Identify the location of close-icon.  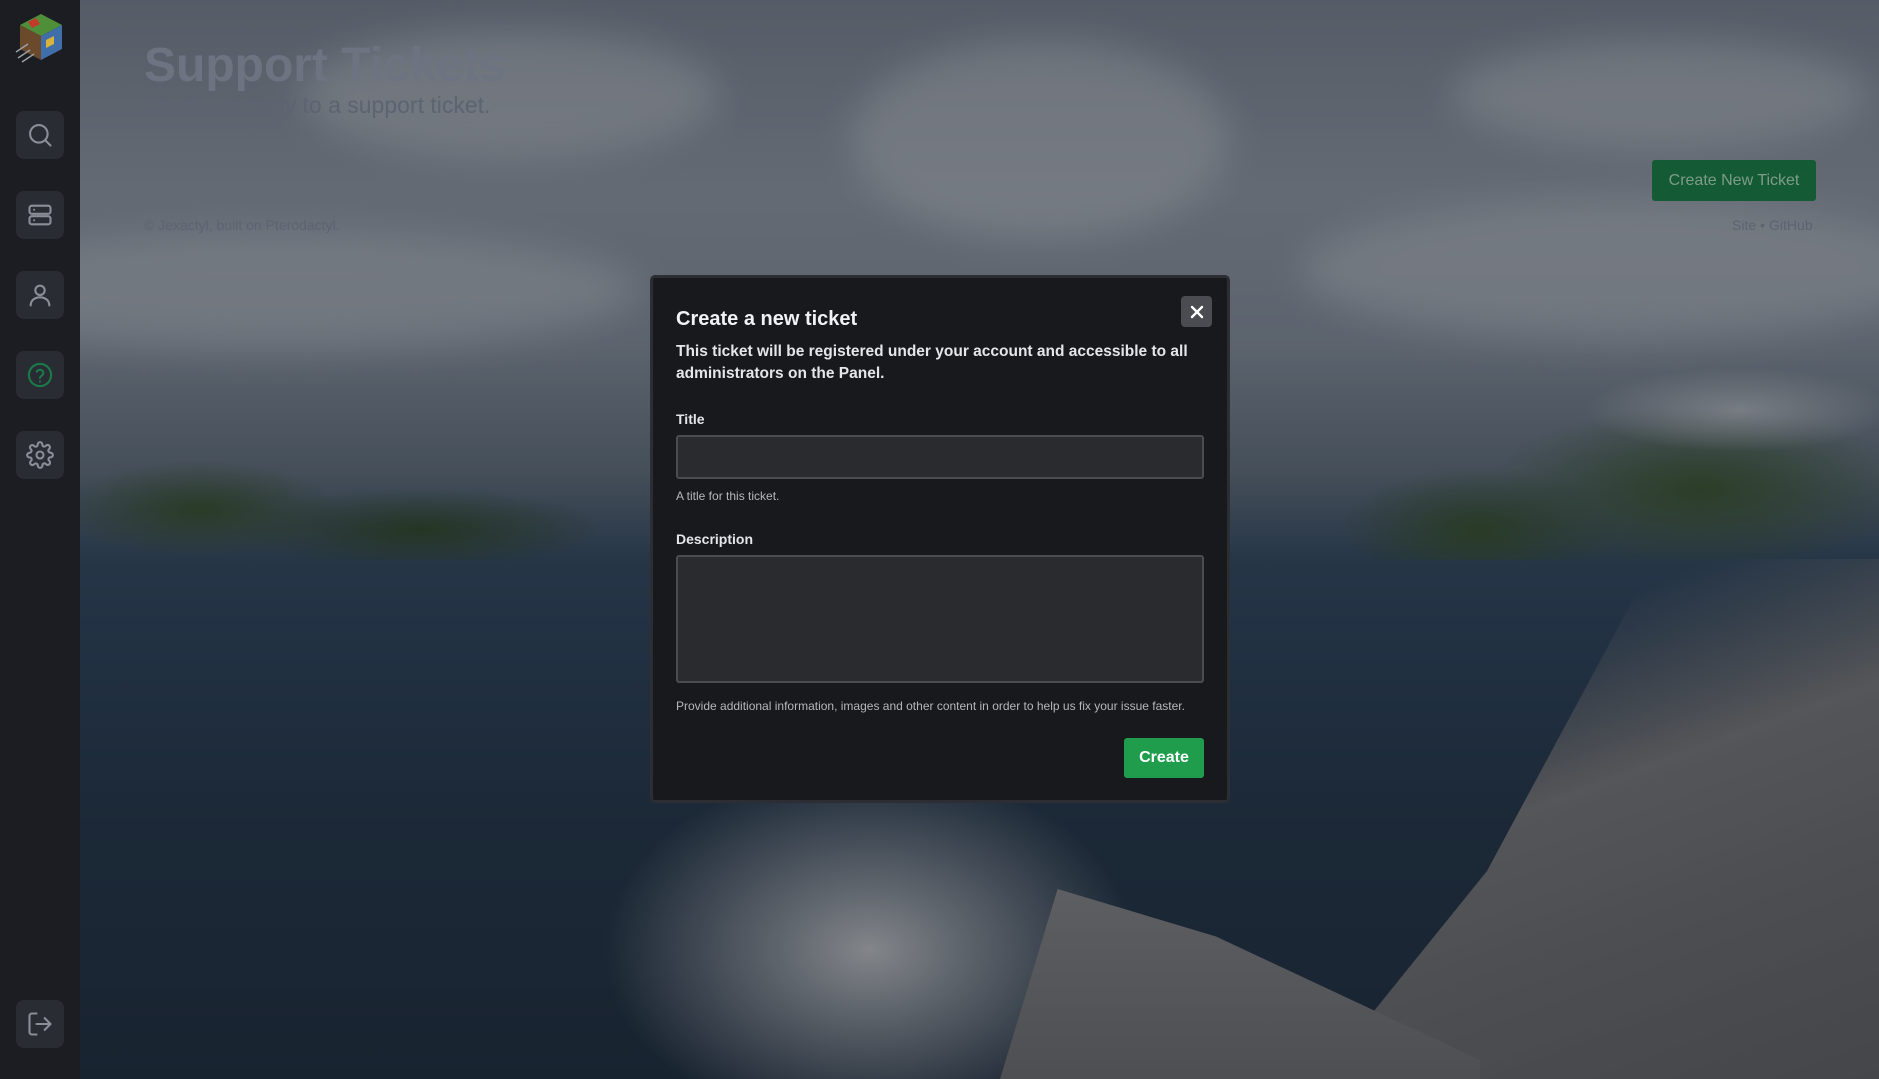
(1196, 311).